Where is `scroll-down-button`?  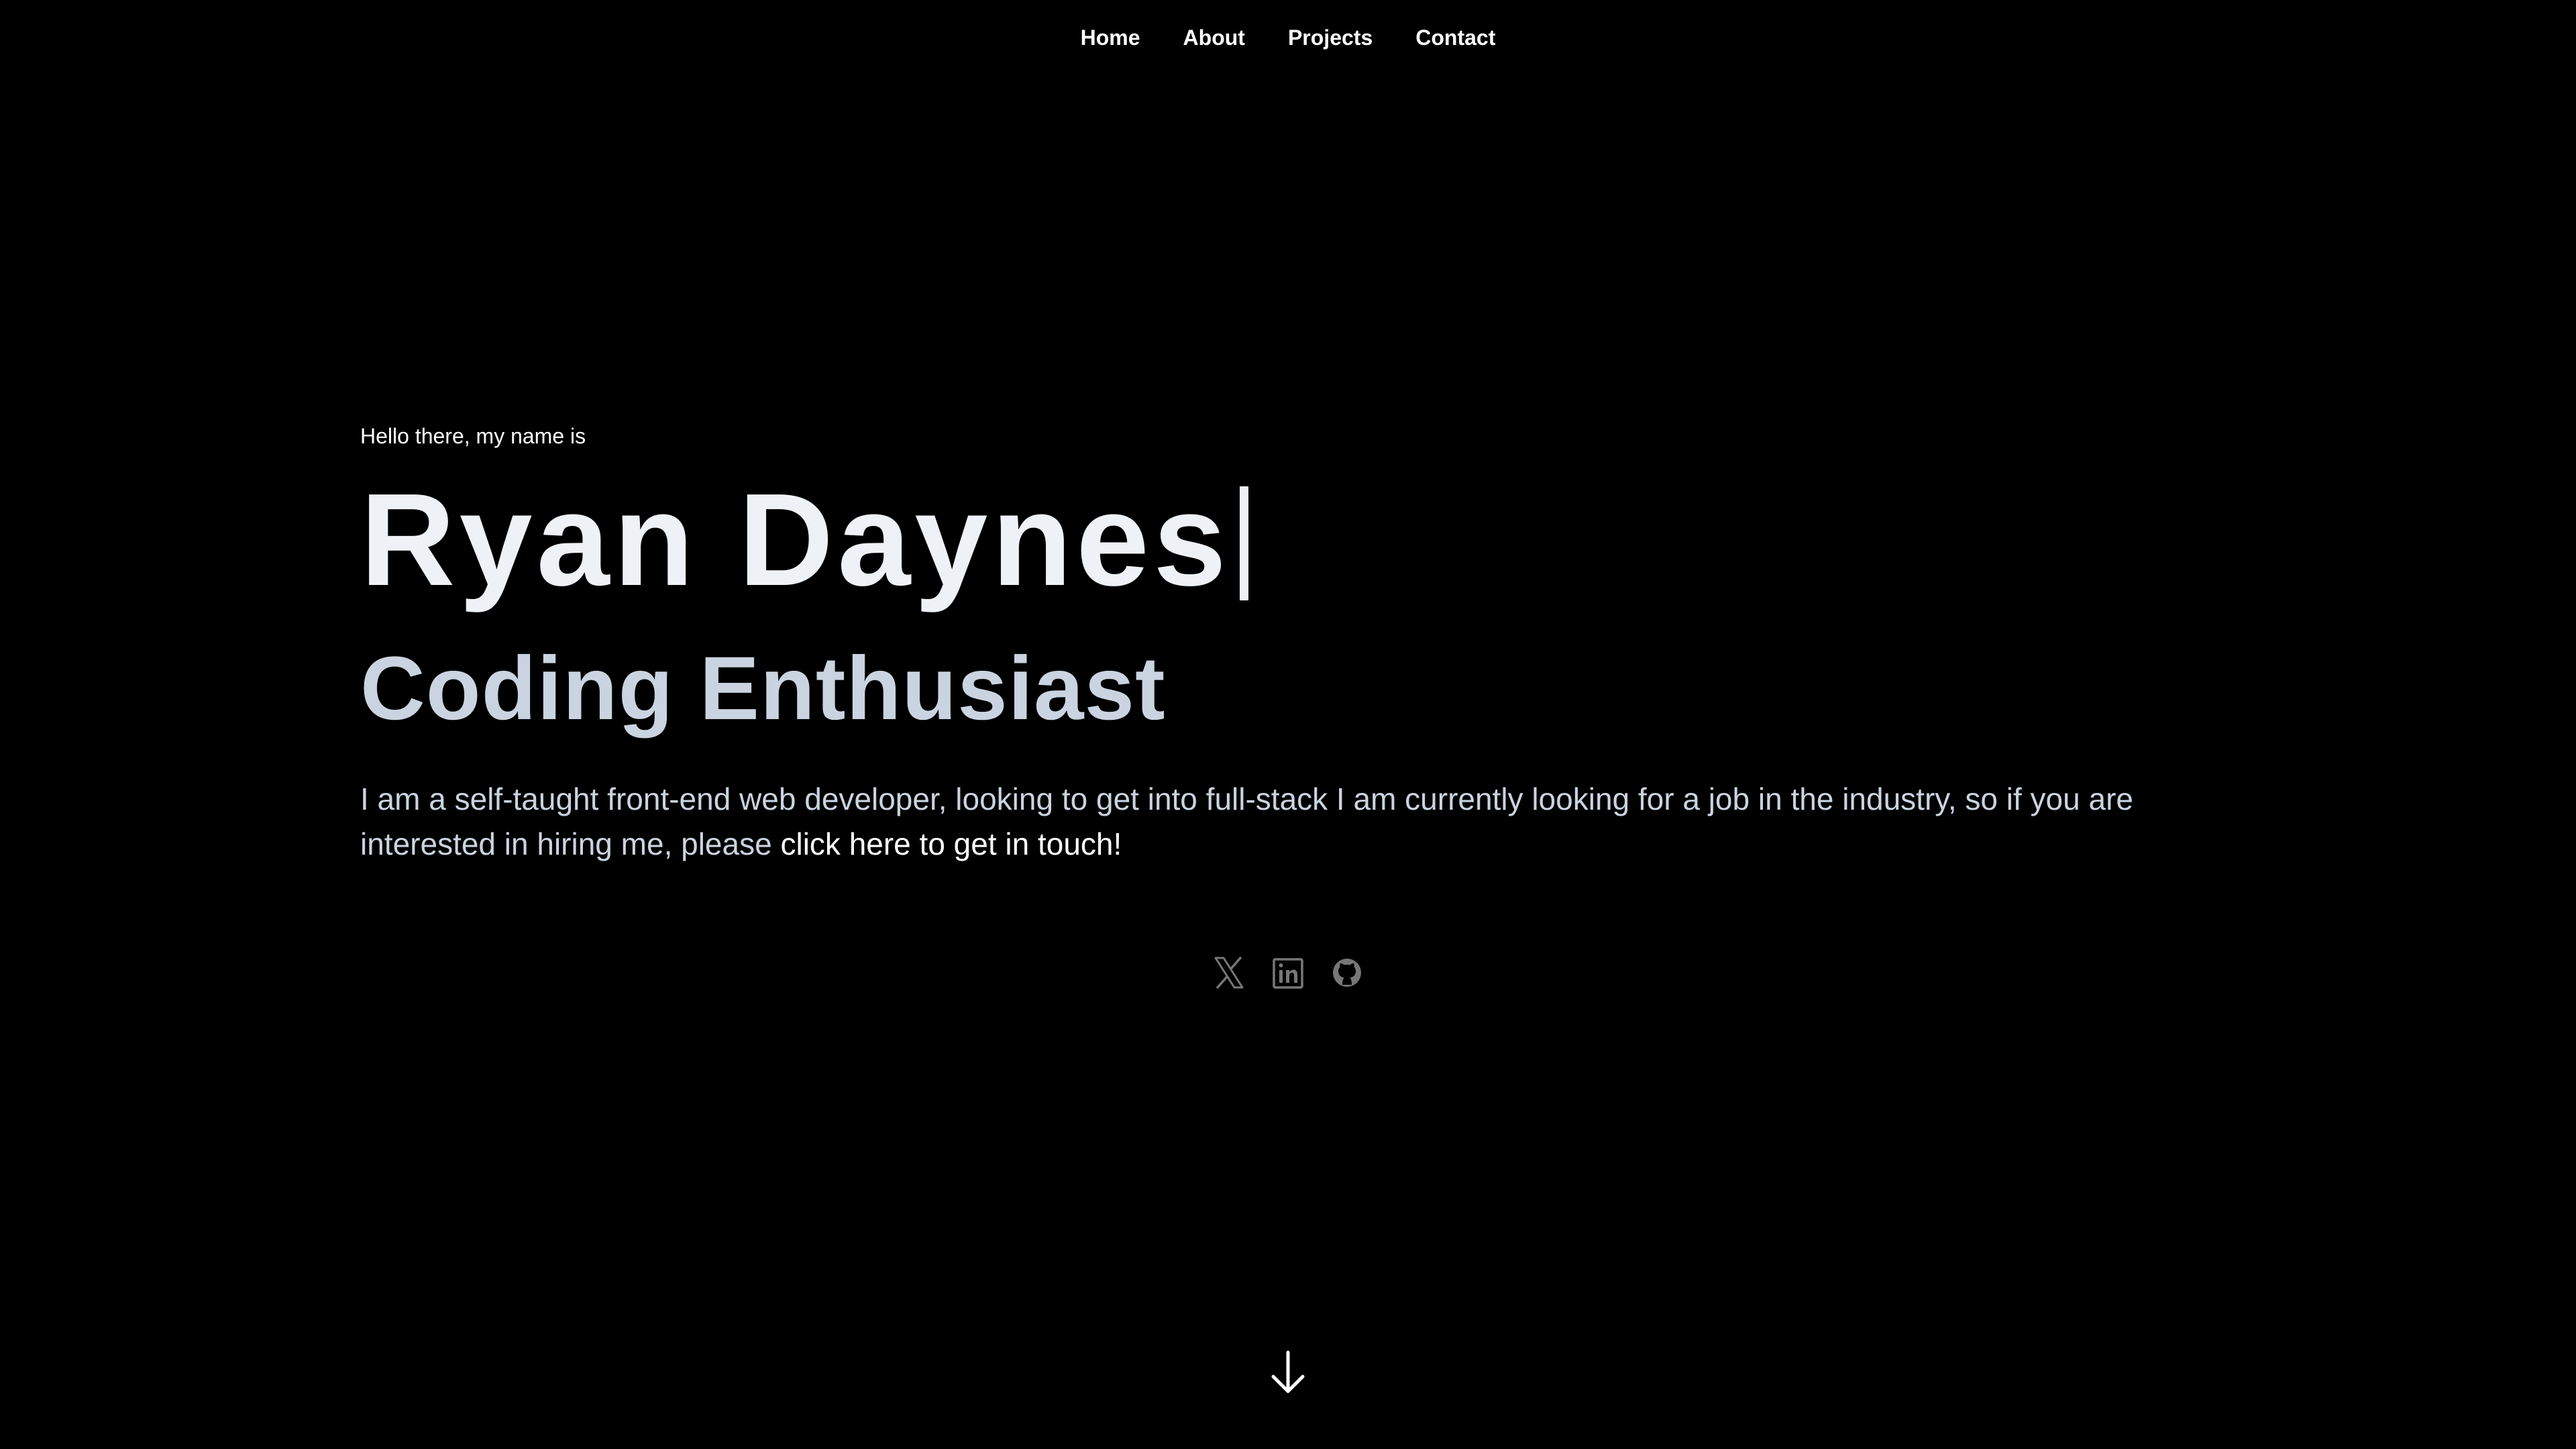
scroll-down-button is located at coordinates (1288, 1371).